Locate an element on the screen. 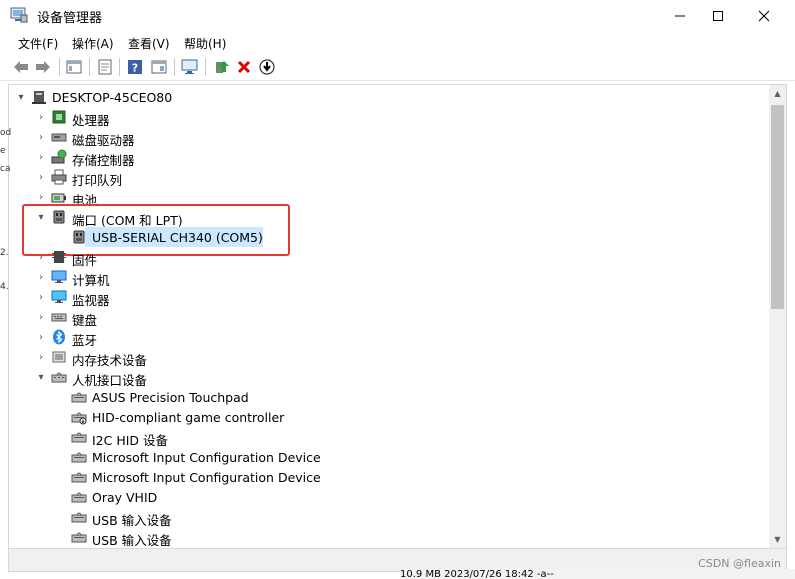  tree-item-human-interface-devices: ▾ 人机接口设备 is located at coordinates (389, 378).